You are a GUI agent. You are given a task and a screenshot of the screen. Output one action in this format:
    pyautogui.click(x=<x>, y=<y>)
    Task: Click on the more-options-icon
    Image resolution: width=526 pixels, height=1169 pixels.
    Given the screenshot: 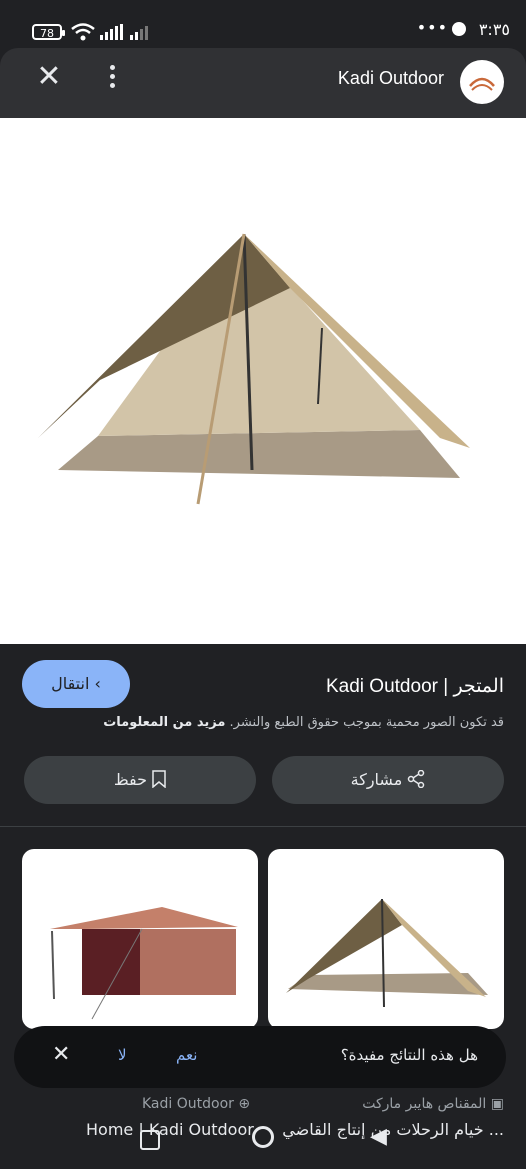 What is the action you would take?
    pyautogui.click(x=112, y=77)
    